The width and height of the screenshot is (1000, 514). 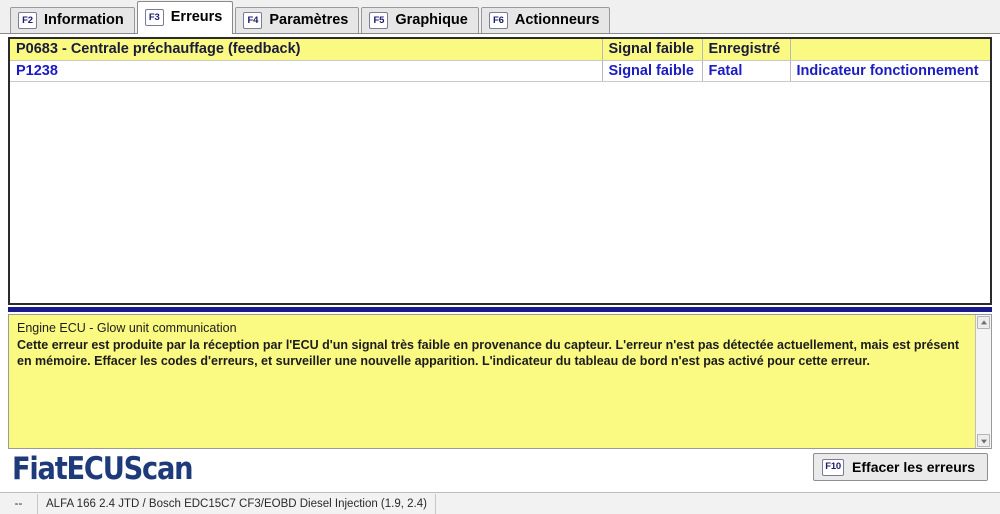 I want to click on scroll-up-arrow-icon, so click(x=983, y=322).